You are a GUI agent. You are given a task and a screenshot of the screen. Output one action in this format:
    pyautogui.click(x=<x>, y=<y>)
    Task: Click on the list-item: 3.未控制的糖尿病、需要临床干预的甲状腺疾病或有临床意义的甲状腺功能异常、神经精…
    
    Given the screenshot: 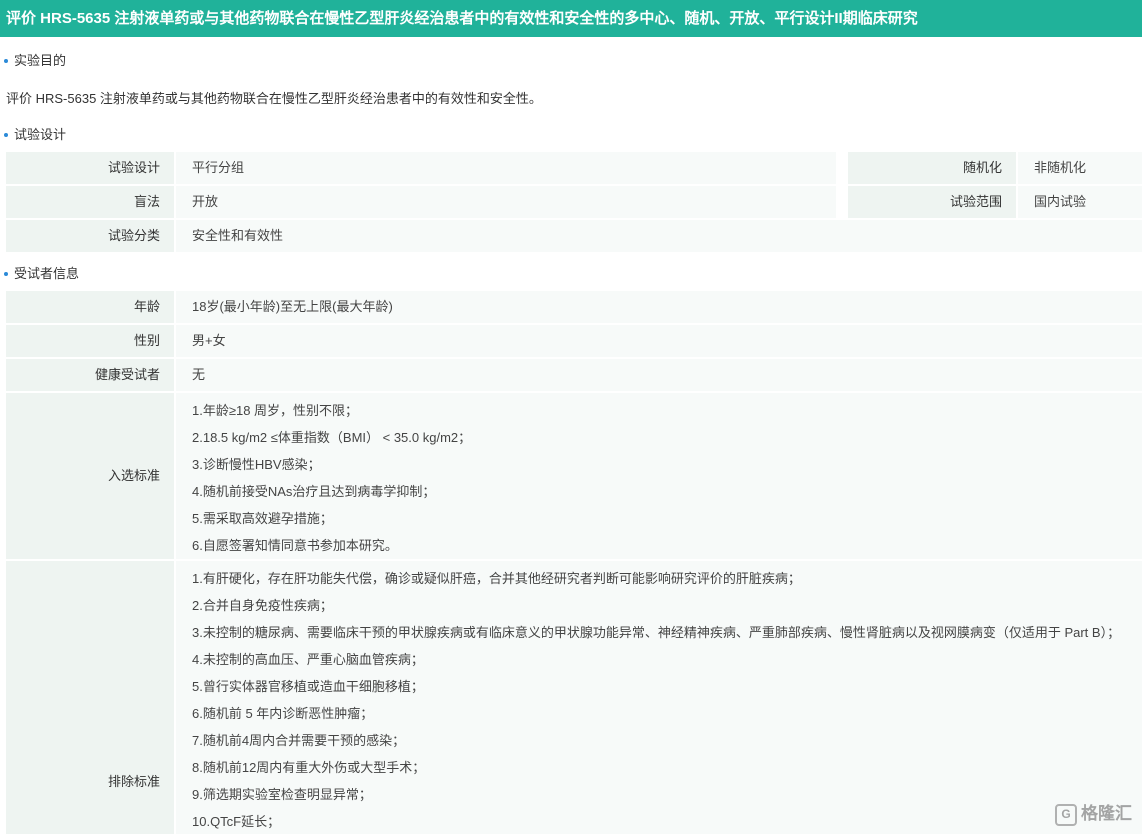 What is the action you would take?
    pyautogui.click(x=656, y=632)
    